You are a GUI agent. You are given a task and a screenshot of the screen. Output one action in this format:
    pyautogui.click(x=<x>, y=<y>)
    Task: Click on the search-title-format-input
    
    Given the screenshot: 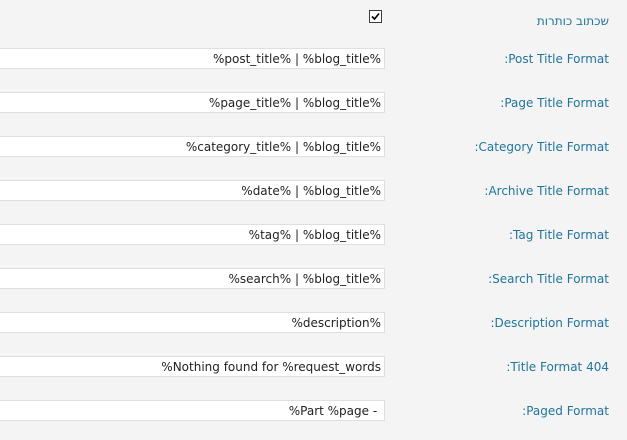 What is the action you would take?
    pyautogui.click(x=192, y=278)
    